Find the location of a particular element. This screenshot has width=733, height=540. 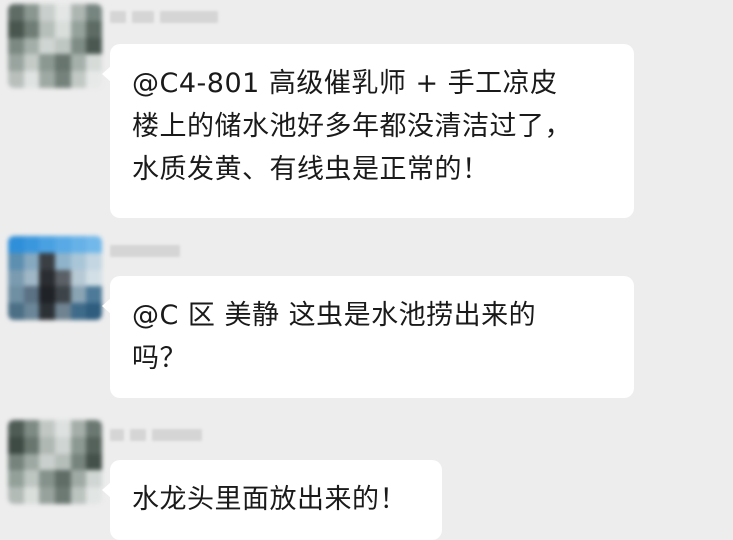

message-bubble-3: 水龙头里面放出来的！ is located at coordinates (272, 500).